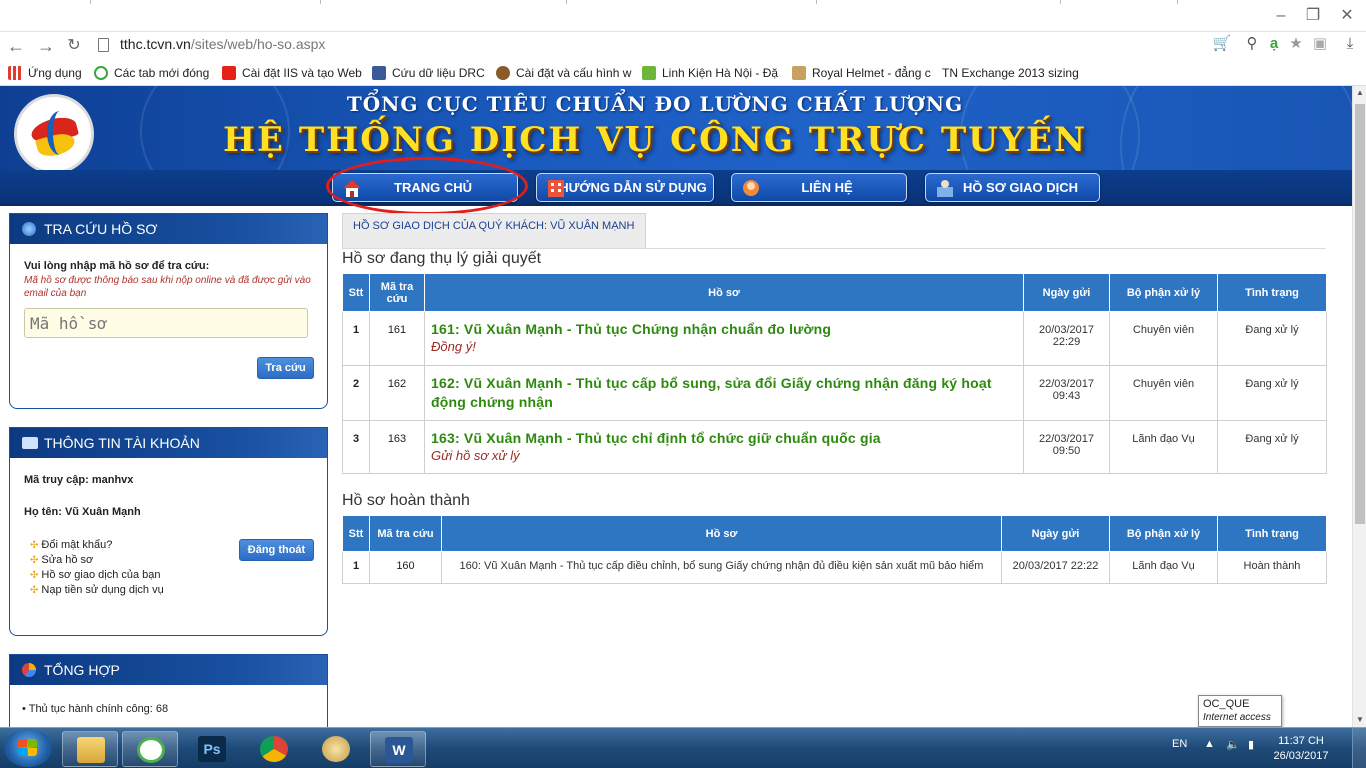 The image size is (1366, 768). I want to click on bookmark-apps: Ứng dụng, so click(45, 73).